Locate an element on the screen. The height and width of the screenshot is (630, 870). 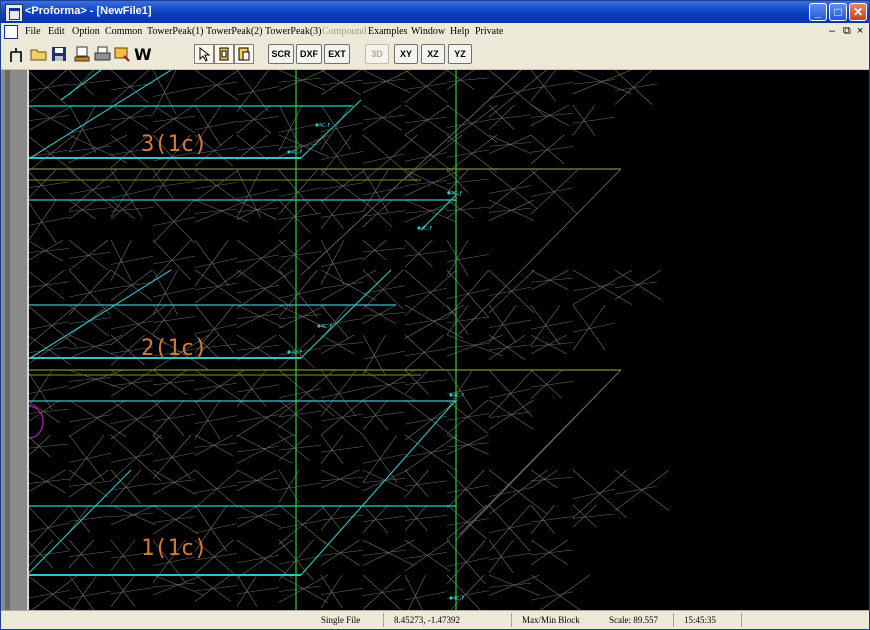
menu-private: Private is located at coordinates (489, 31).